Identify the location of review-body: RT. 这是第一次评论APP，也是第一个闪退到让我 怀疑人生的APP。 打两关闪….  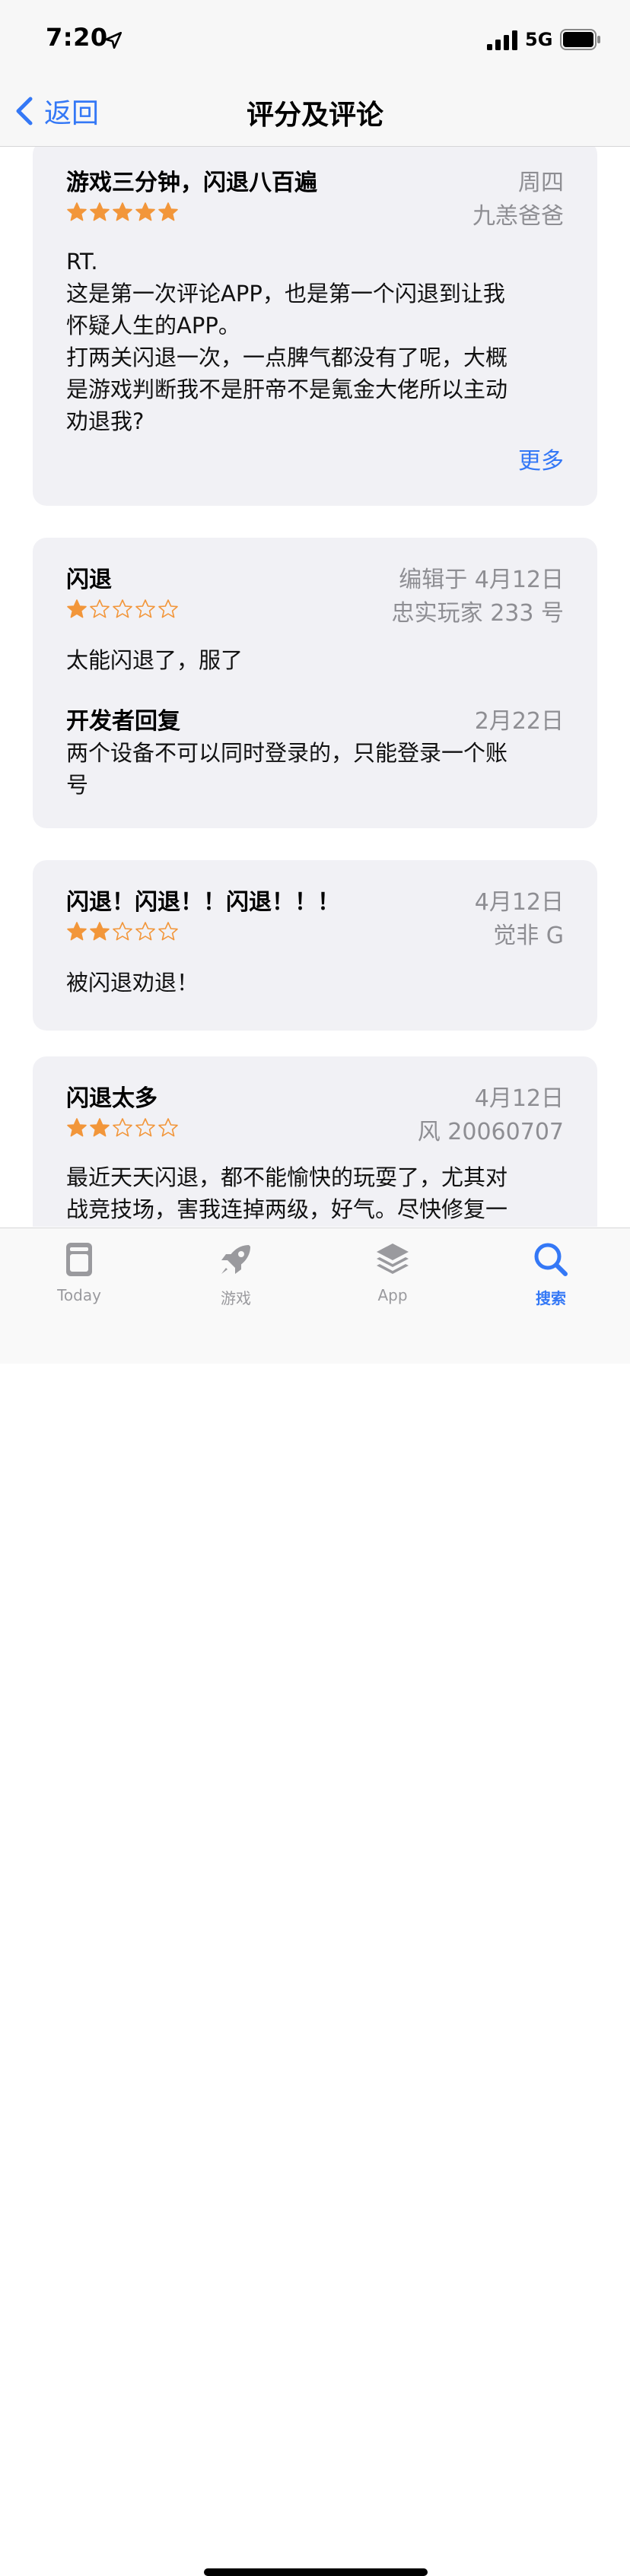
(317, 341).